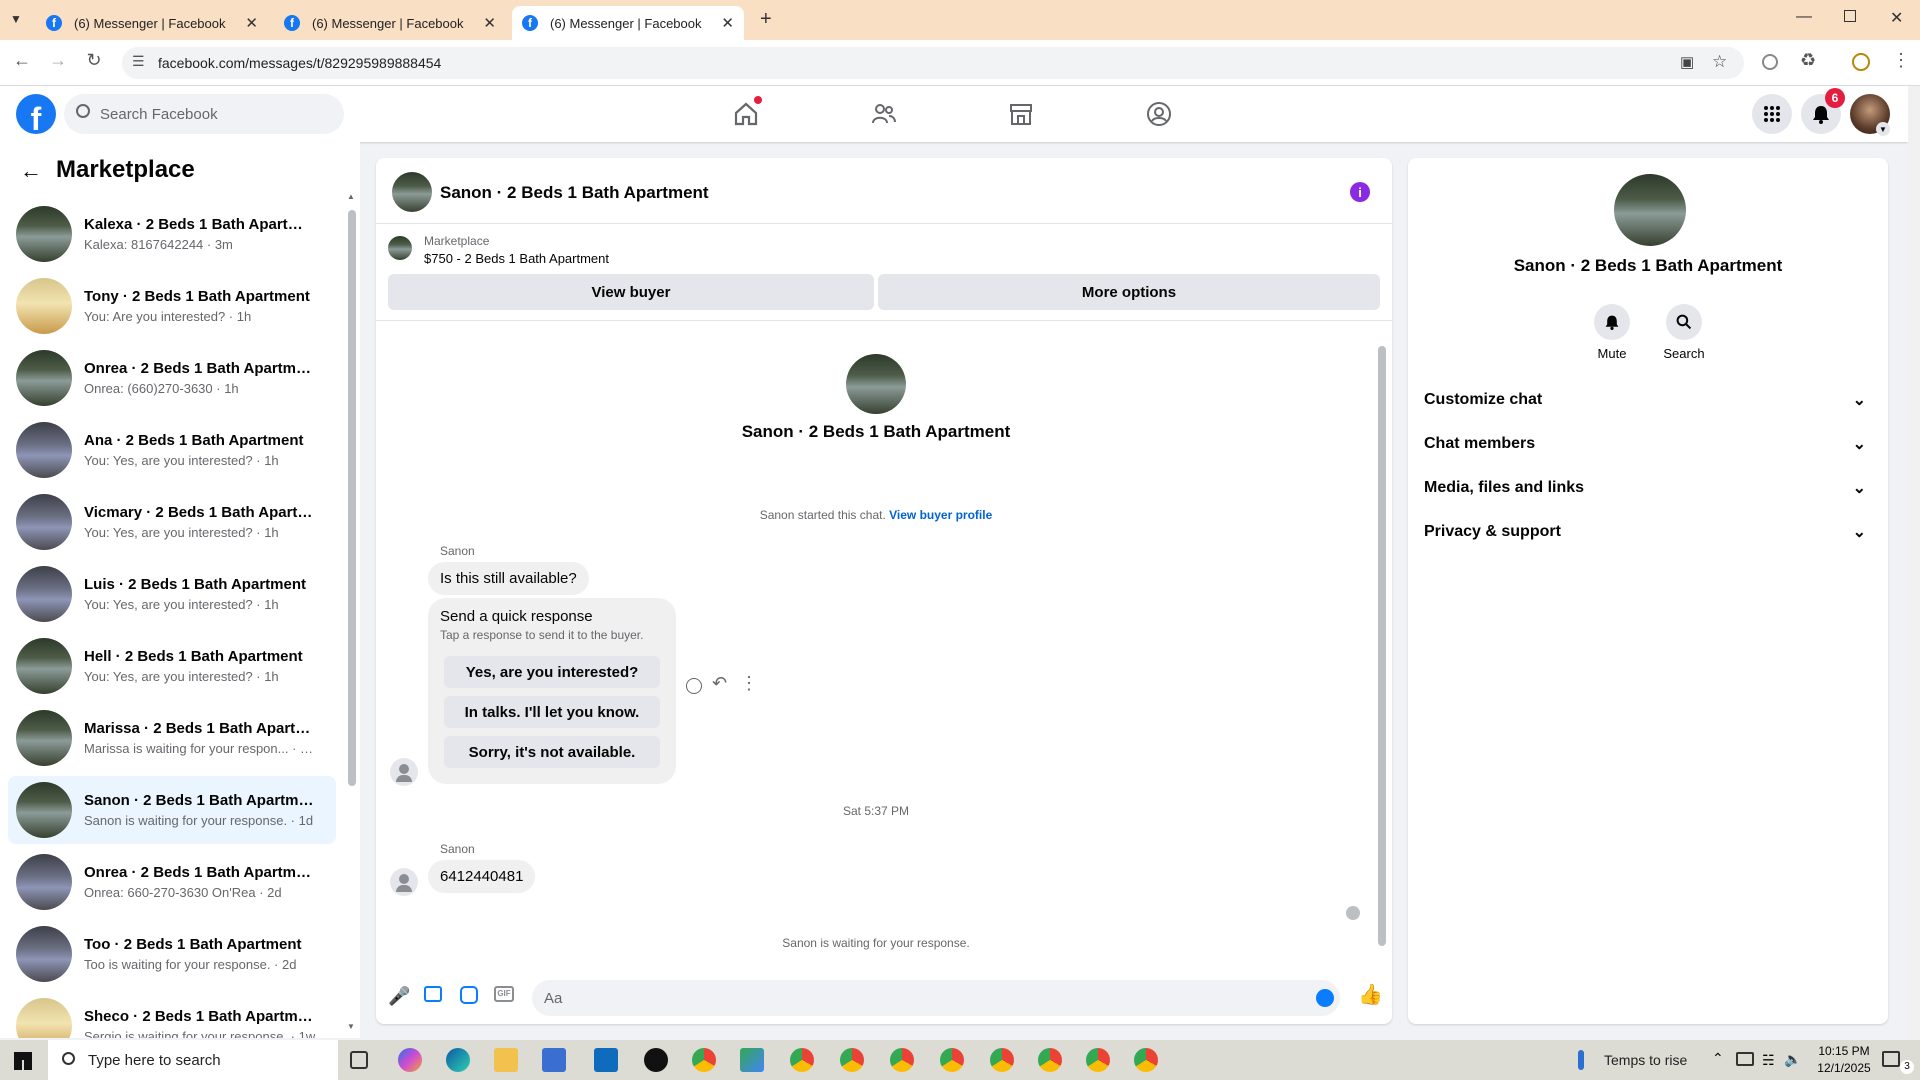  Describe the element at coordinates (1648, 532) in the screenshot. I see `privacy-support-section: Privacy & support ⌄` at that location.